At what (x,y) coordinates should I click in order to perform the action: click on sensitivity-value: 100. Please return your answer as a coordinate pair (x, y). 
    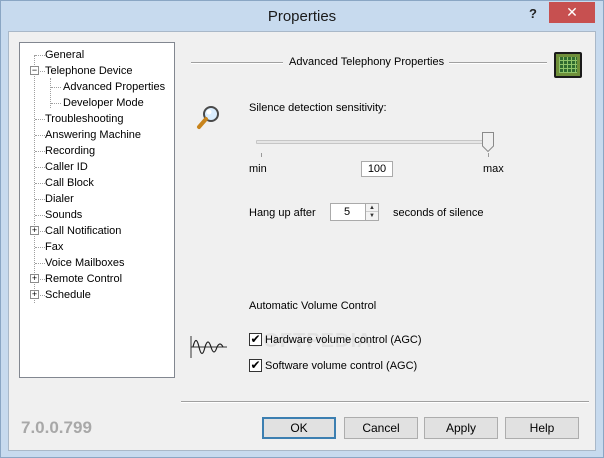
    Looking at the image, I should click on (377, 169).